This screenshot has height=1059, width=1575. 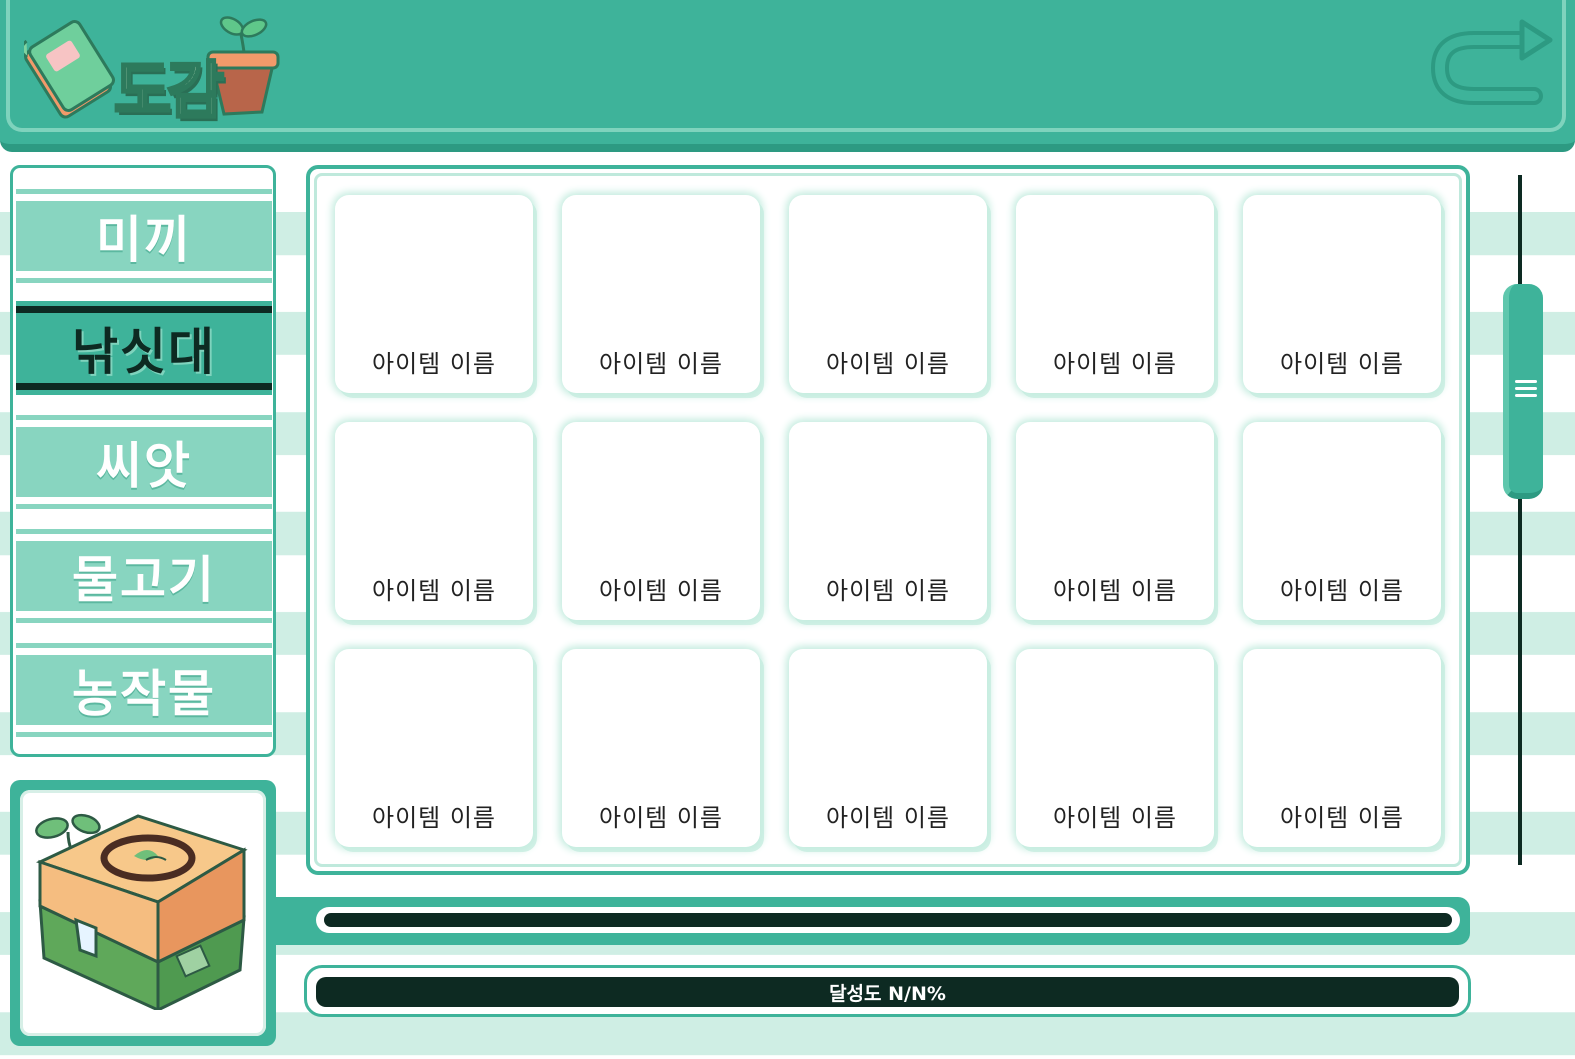 I want to click on item-preview-panel, so click(x=143, y=913).